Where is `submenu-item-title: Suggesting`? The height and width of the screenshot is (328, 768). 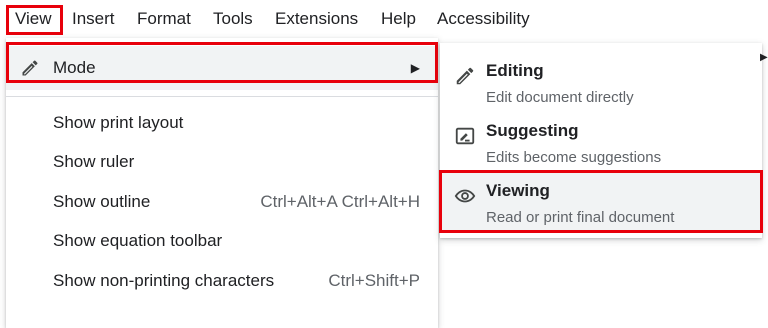 submenu-item-title: Suggesting is located at coordinates (532, 130).